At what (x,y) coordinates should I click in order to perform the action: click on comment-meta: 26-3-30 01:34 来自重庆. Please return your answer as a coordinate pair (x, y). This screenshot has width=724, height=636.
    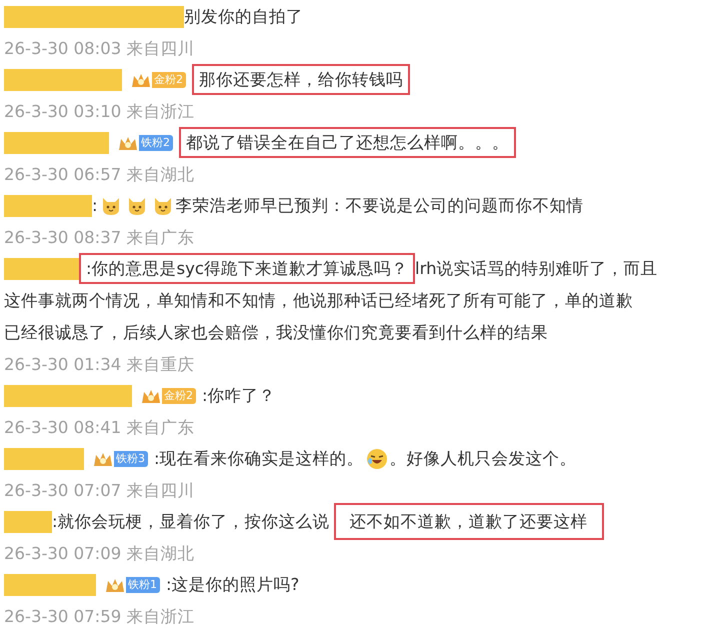
    Looking at the image, I should click on (100, 365).